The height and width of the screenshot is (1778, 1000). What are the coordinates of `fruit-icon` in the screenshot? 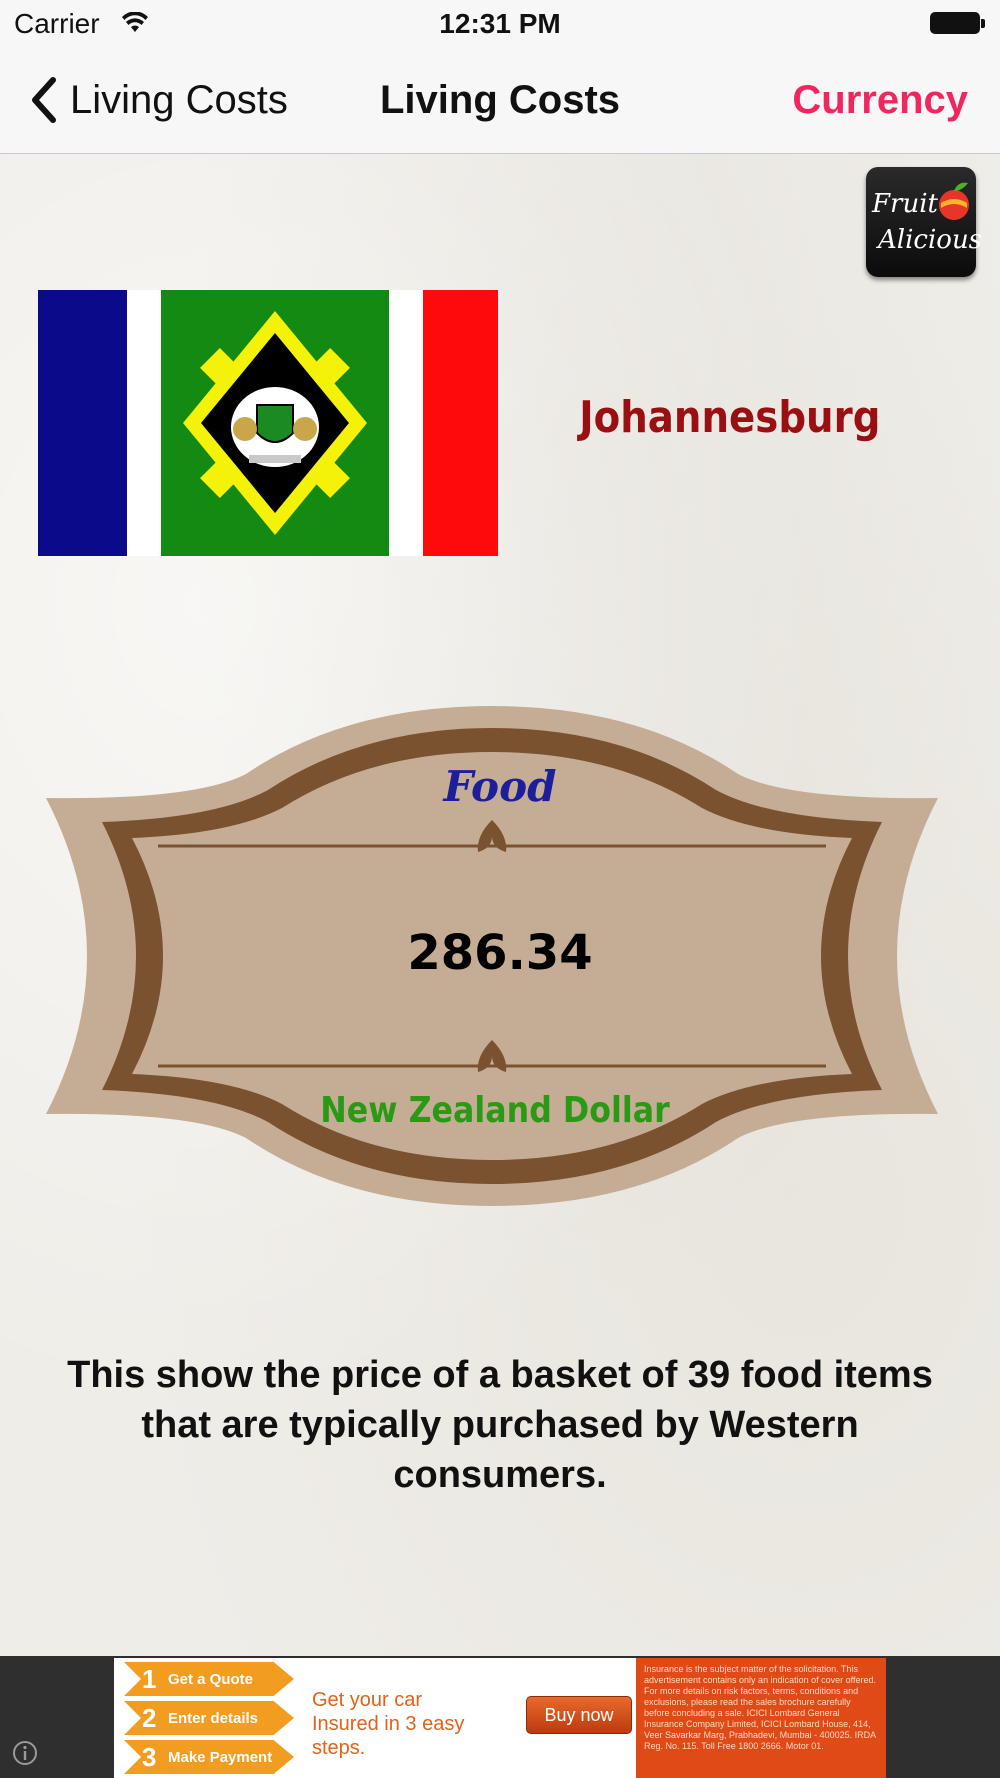 It's located at (954, 201).